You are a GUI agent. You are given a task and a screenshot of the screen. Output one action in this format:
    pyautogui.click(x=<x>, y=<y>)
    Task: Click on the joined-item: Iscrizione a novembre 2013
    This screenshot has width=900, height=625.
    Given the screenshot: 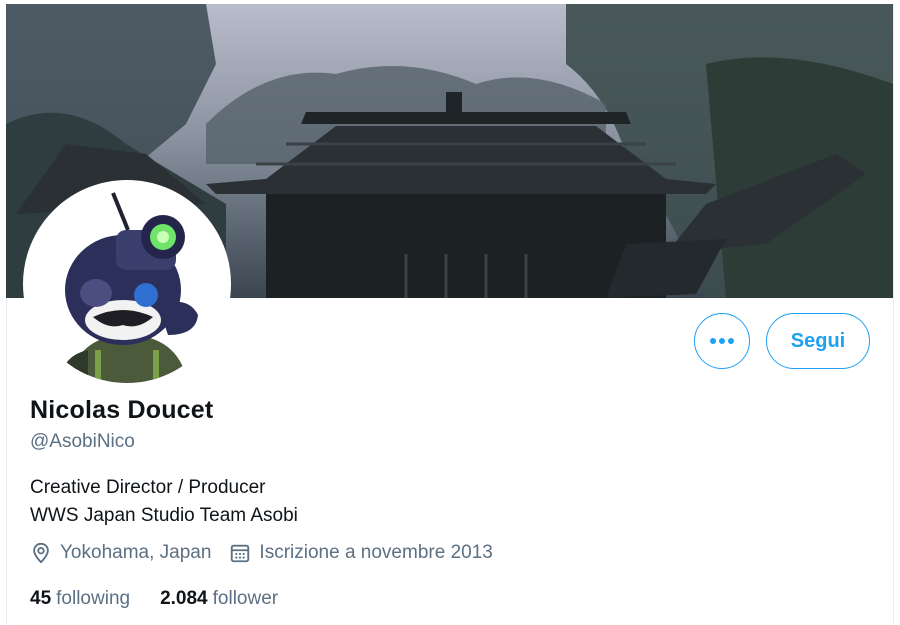 What is the action you would take?
    pyautogui.click(x=361, y=553)
    